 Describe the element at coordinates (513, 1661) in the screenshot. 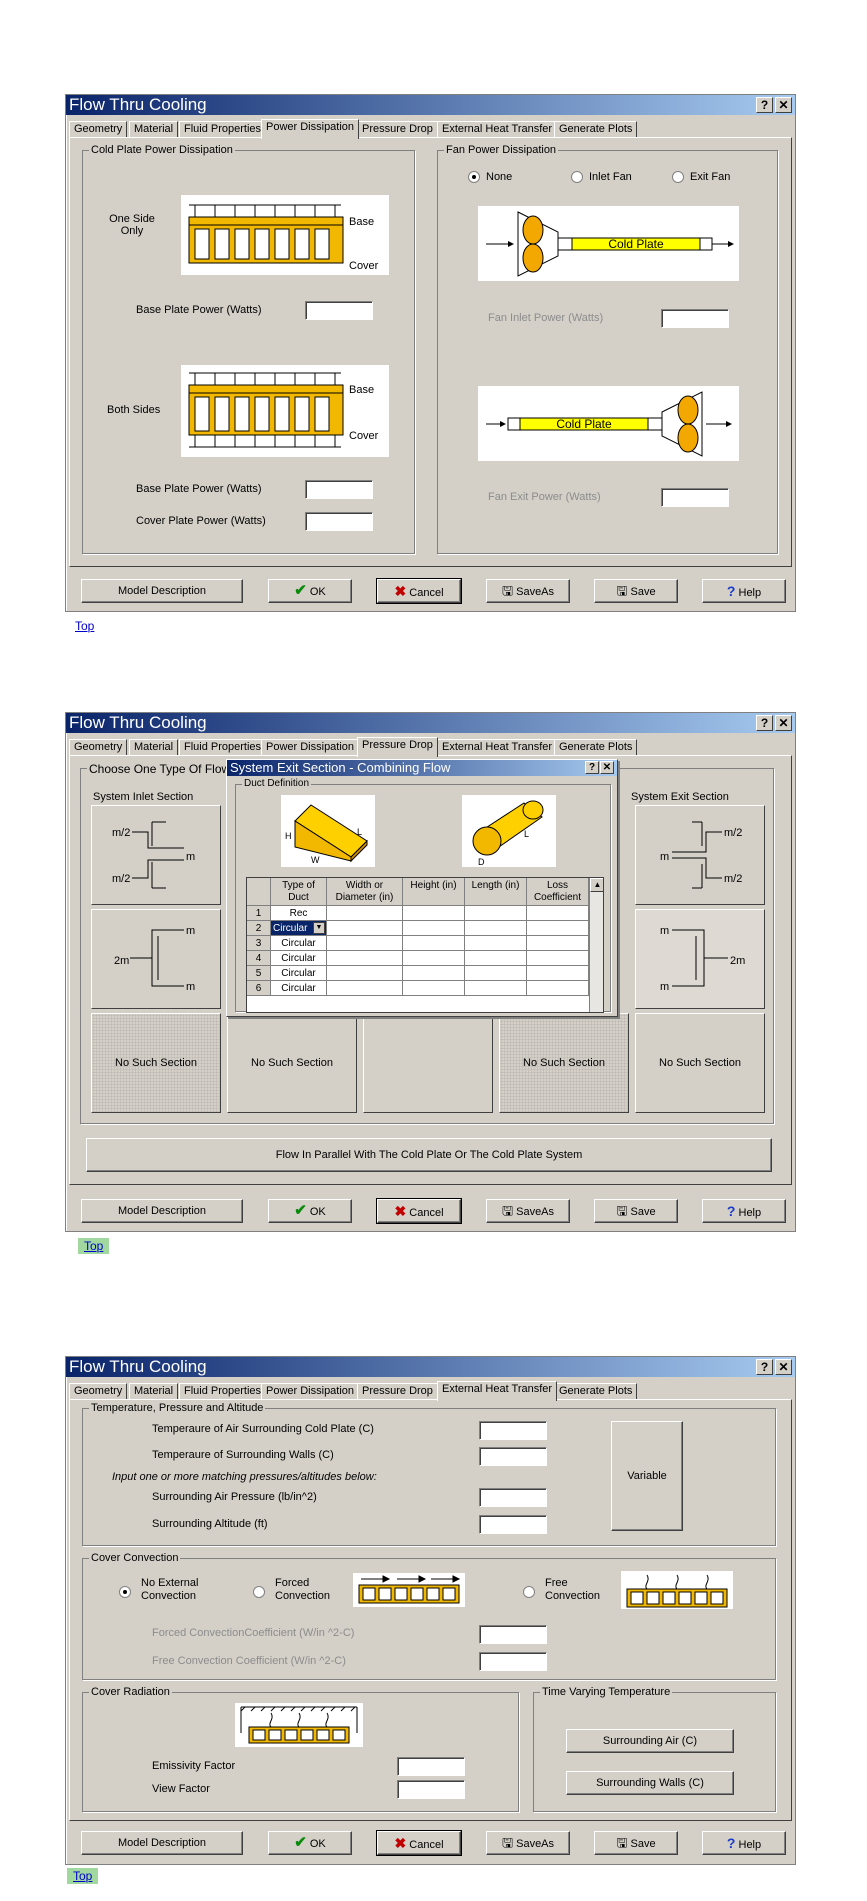

I see `free-coef-input` at that location.